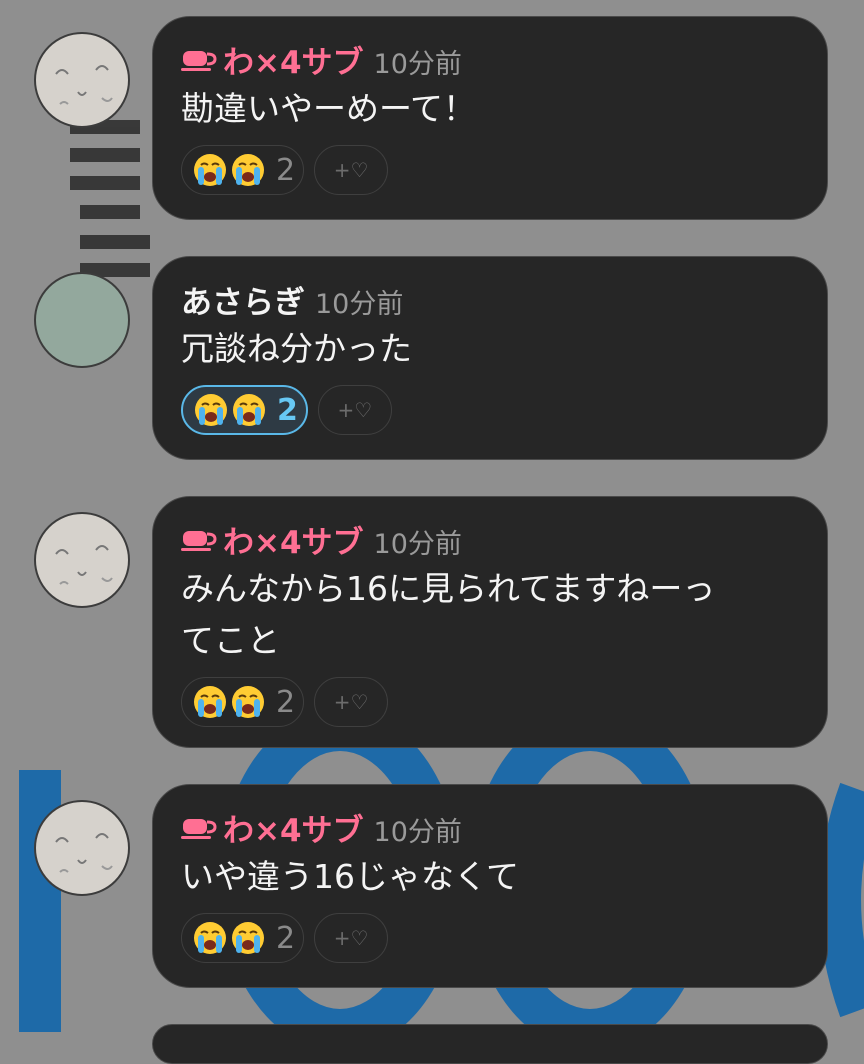  What do you see at coordinates (329, 108) in the screenshot?
I see `message-text: 勘違いやーめーて！` at bounding box center [329, 108].